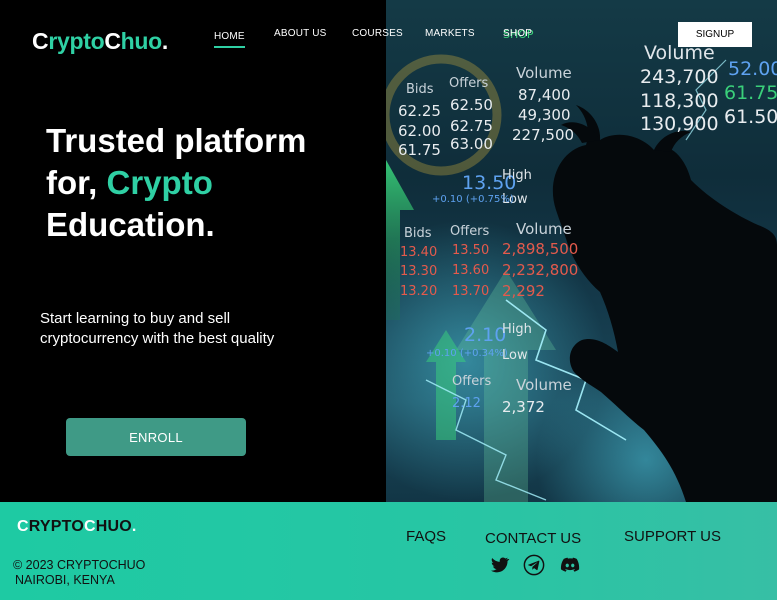 This screenshot has height=600, width=777. I want to click on board-value: 2,372, so click(523, 407).